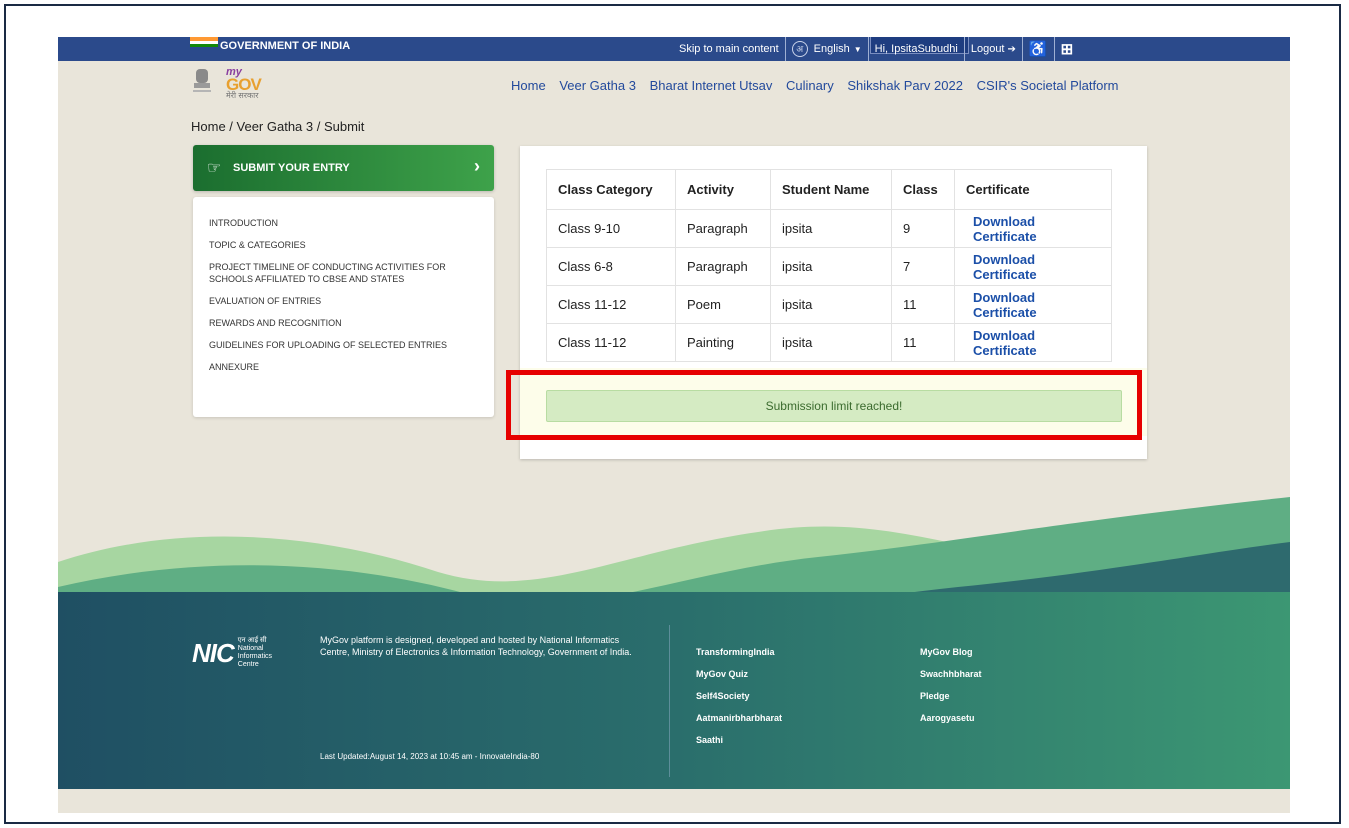 The width and height of the screenshot is (1349, 828). Describe the element at coordinates (739, 724) in the screenshot. I see `footer-link-aatmanirbharbharat: Aatmanirbharbharat` at that location.